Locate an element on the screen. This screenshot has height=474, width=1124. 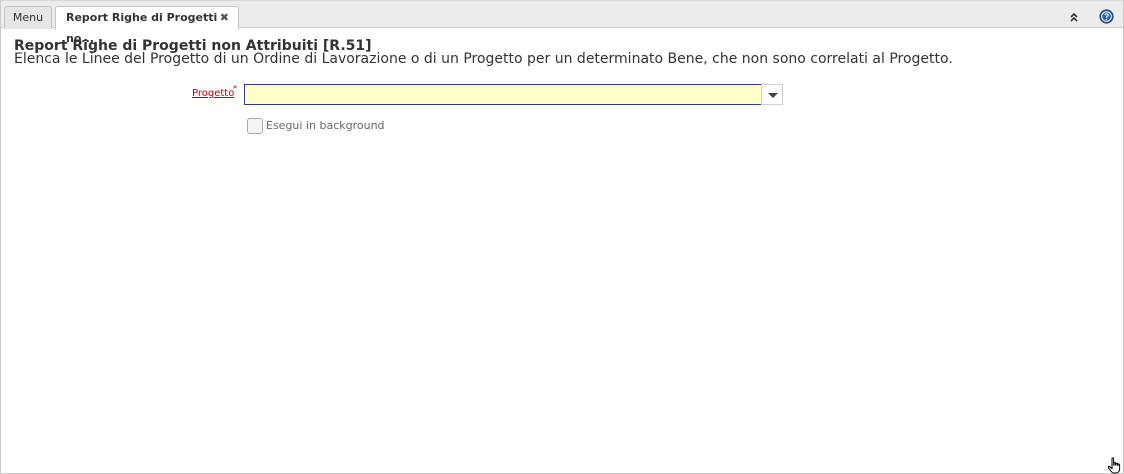
hand-pointer-icon is located at coordinates (1115, 465).